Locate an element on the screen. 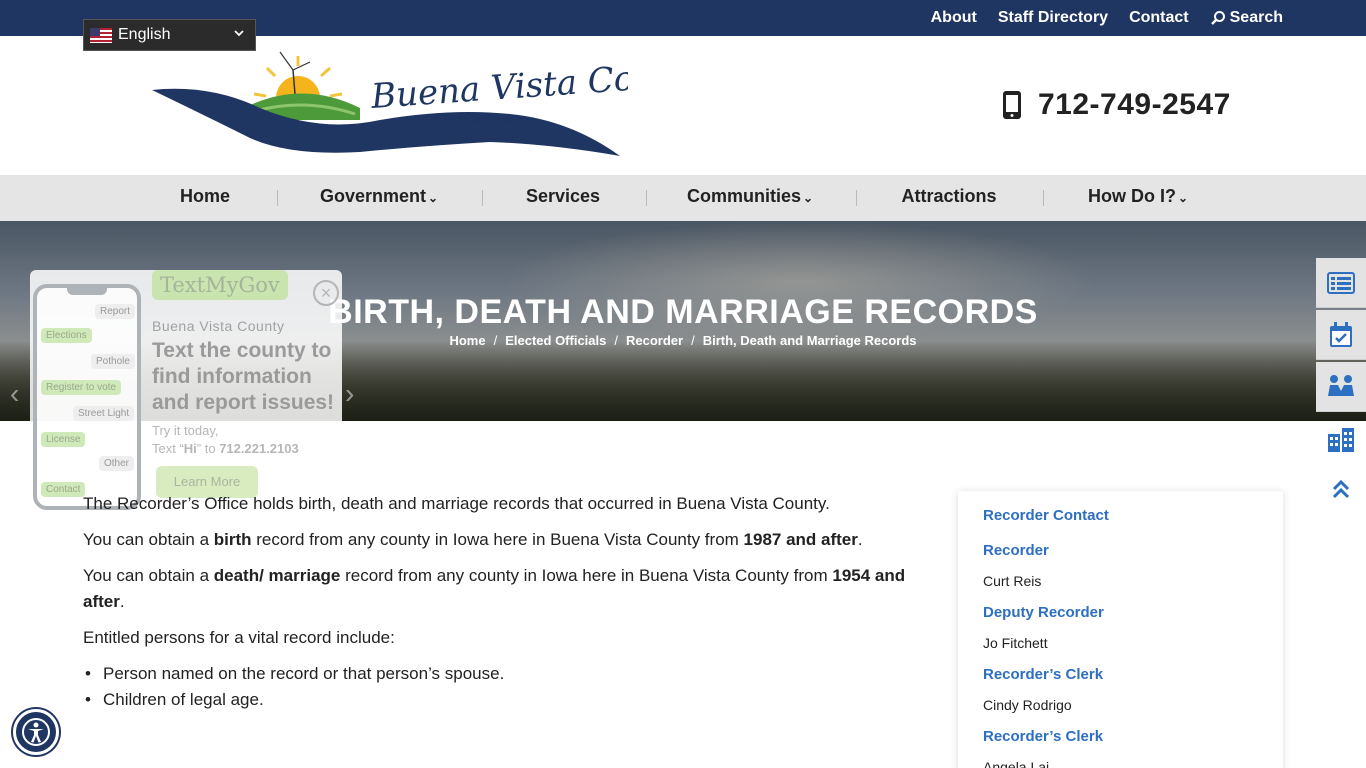 The height and width of the screenshot is (768, 1366). bold-text: death/ marriage is located at coordinates (277, 575).